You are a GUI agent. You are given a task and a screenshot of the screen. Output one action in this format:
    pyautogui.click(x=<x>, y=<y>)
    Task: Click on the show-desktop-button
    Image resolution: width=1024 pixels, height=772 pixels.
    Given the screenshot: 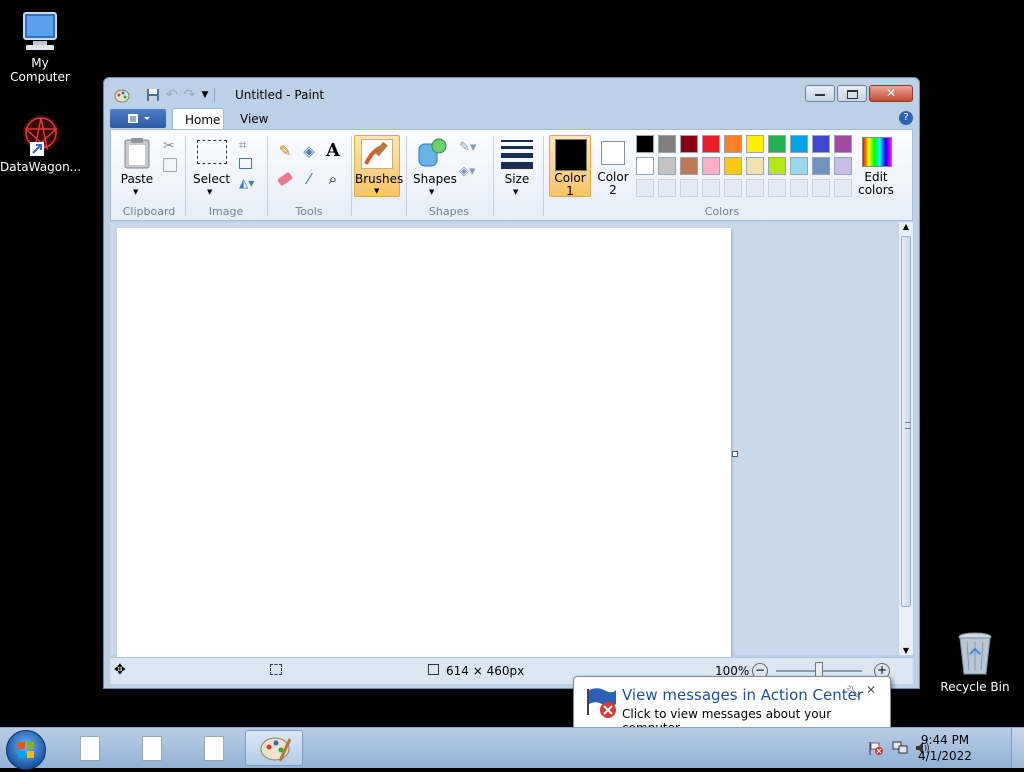 What is the action you would take?
    pyautogui.click(x=1017, y=748)
    